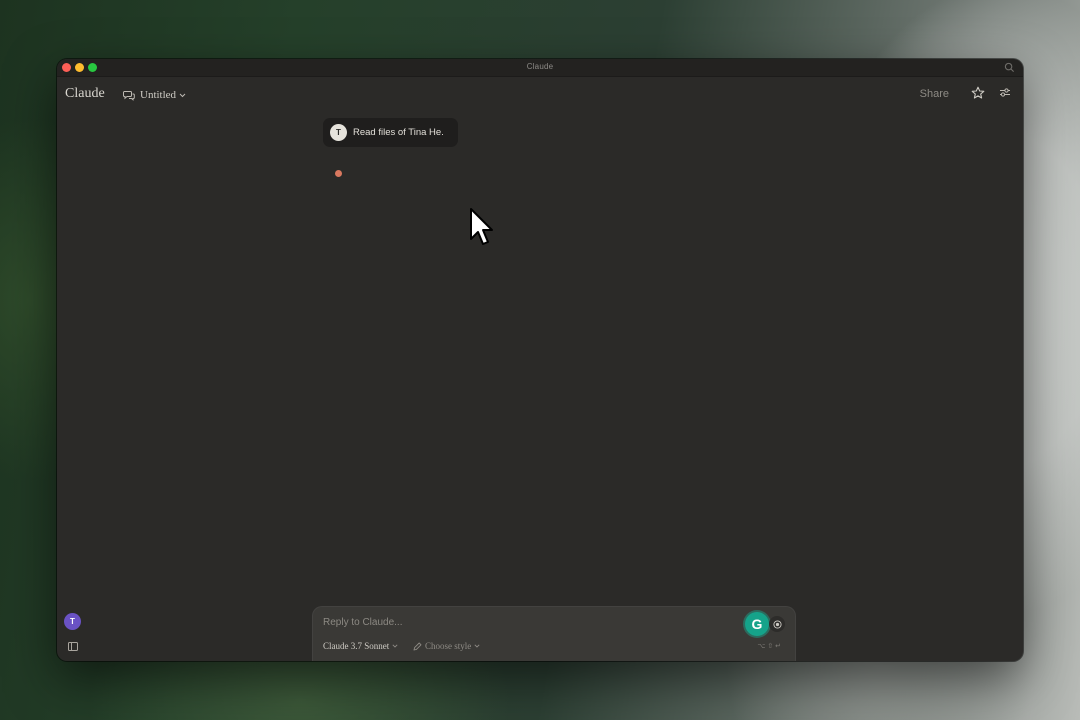  I want to click on thinking-indicator, so click(338, 173).